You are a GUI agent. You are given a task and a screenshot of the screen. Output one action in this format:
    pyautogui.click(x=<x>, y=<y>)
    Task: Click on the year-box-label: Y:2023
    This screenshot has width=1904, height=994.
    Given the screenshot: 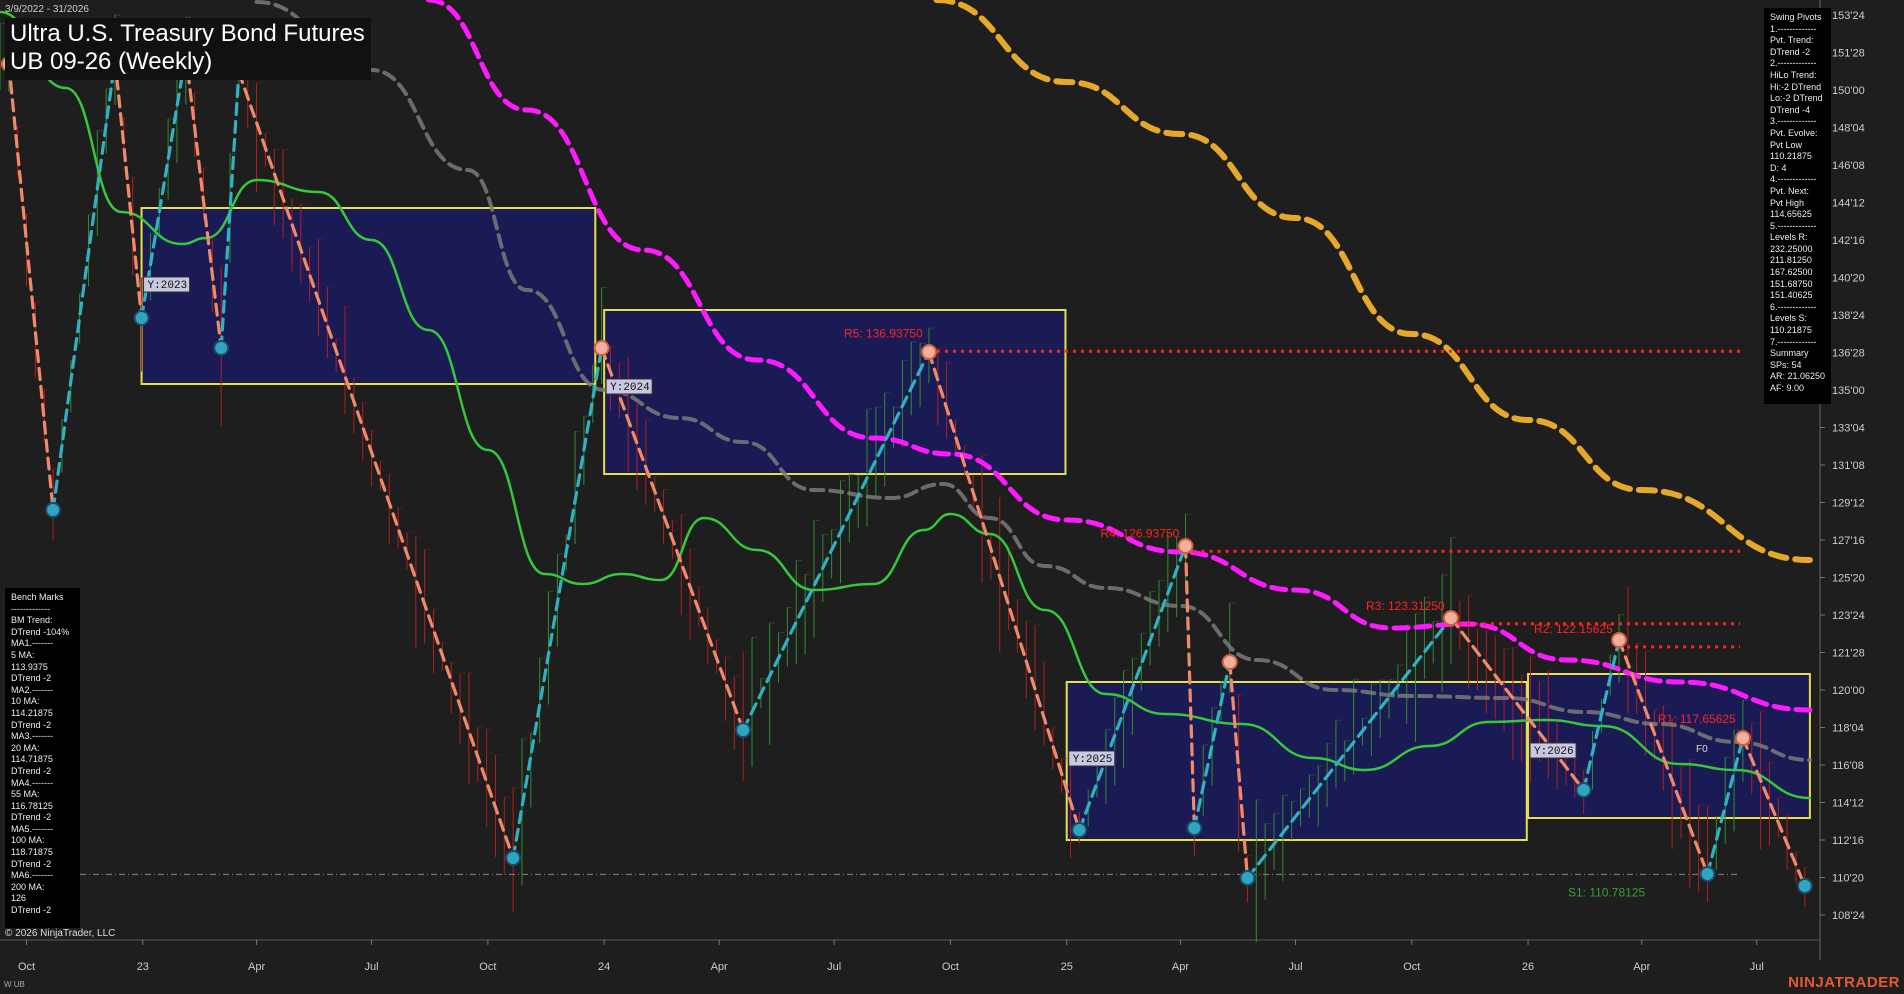 What is the action you would take?
    pyautogui.click(x=167, y=284)
    